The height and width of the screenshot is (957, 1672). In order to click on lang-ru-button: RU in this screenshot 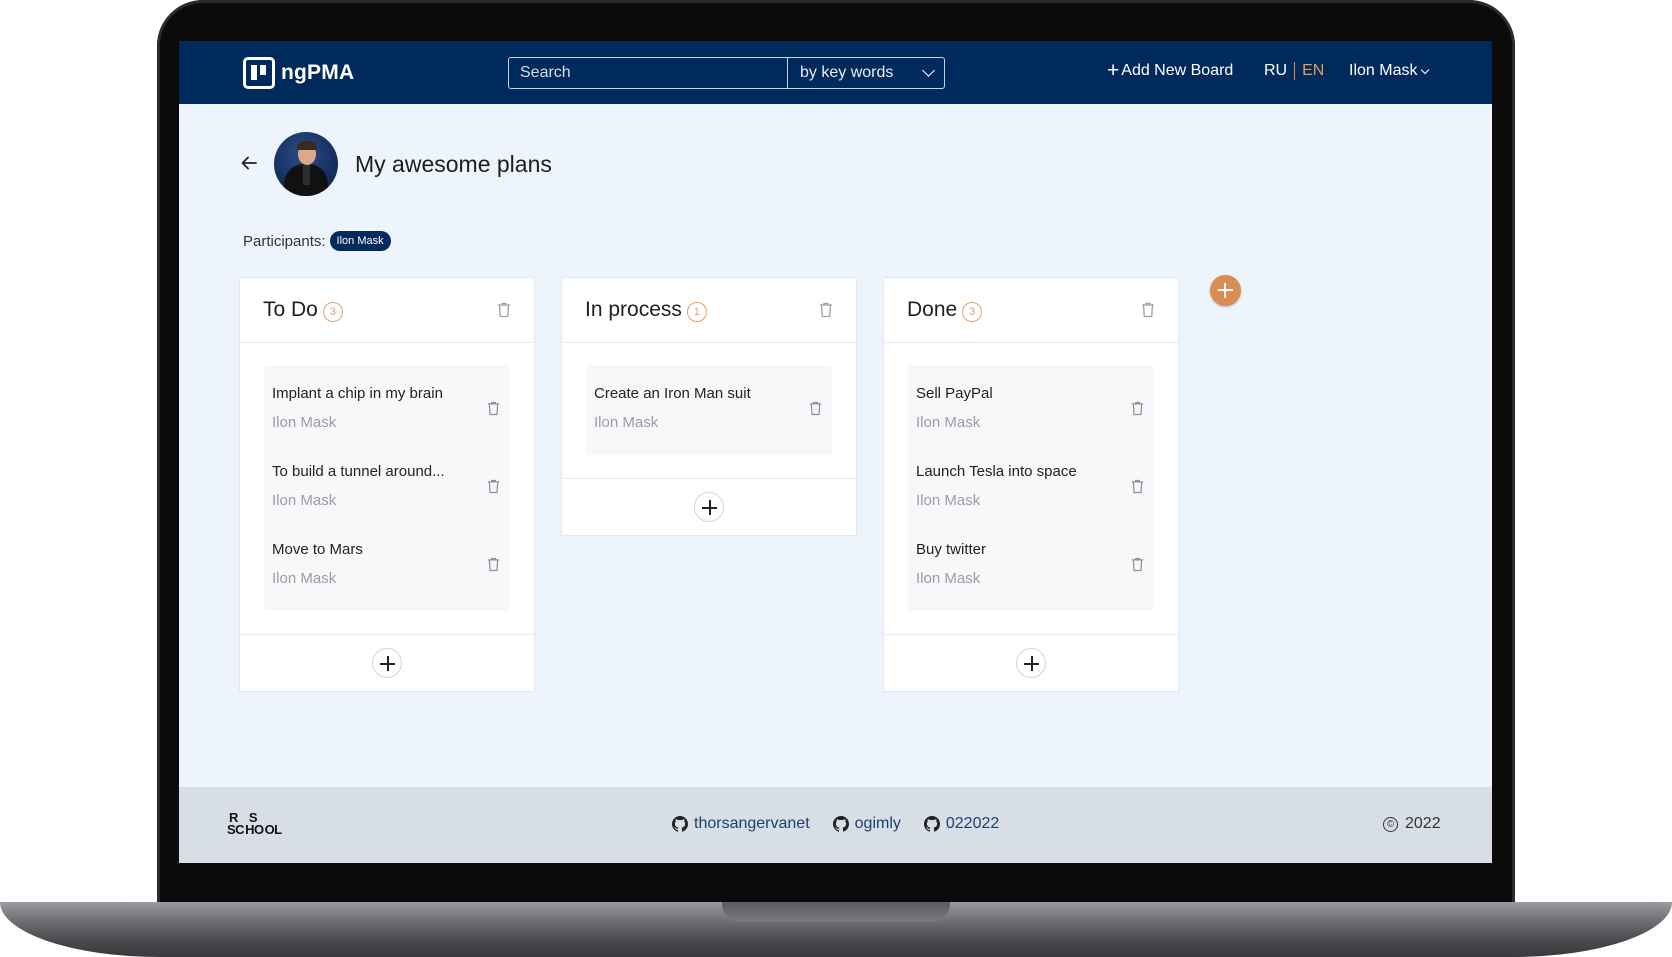, I will do `click(1280, 71)`.